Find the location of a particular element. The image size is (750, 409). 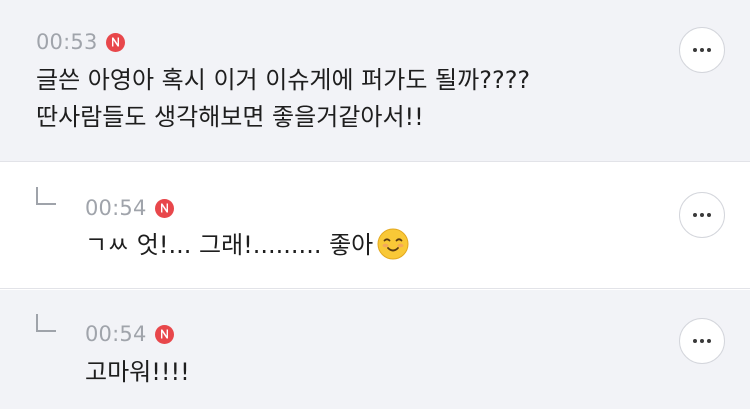

comment-text: 고마워!!!! is located at coordinates (137, 372).